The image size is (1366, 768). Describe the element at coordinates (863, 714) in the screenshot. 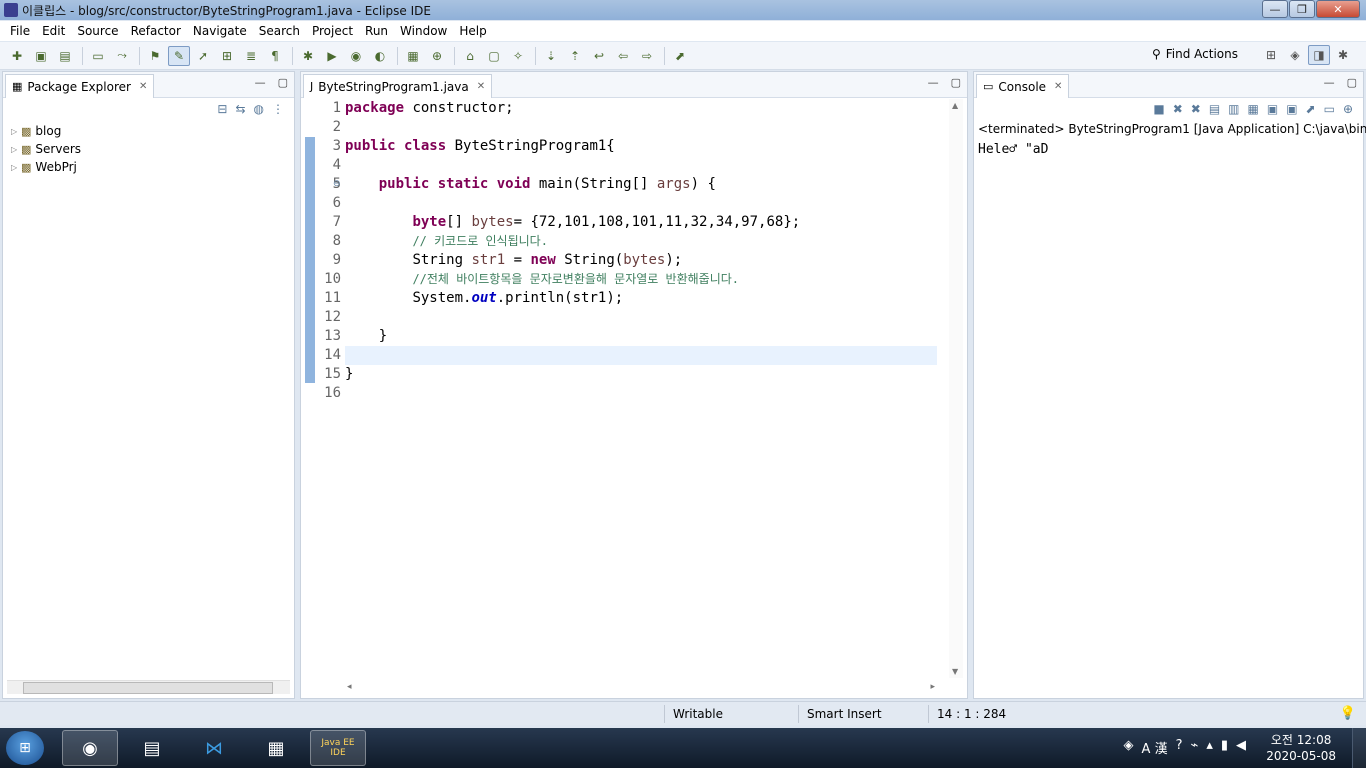

I see `status-insert-mode: Smart Insert` at that location.